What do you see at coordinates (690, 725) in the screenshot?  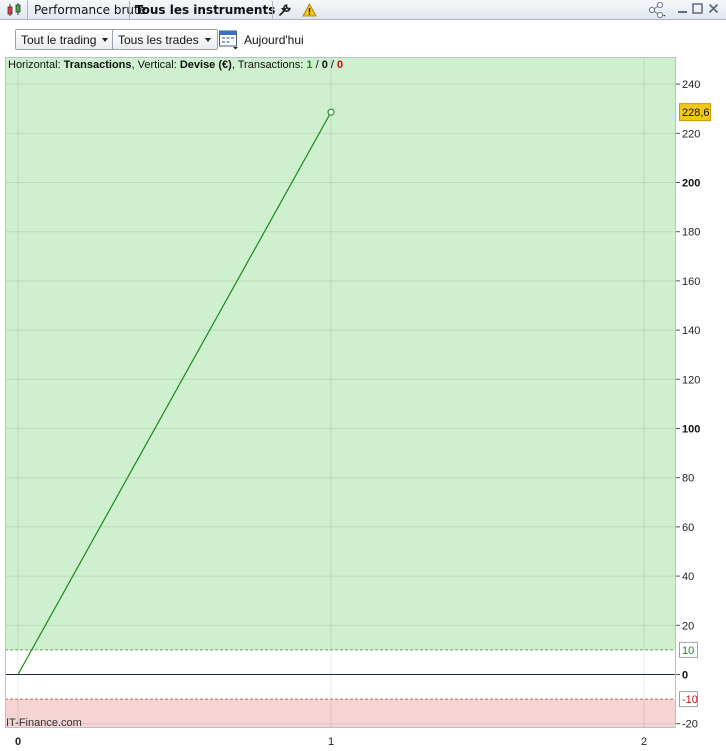 I see `y-tick-label: -20` at bounding box center [690, 725].